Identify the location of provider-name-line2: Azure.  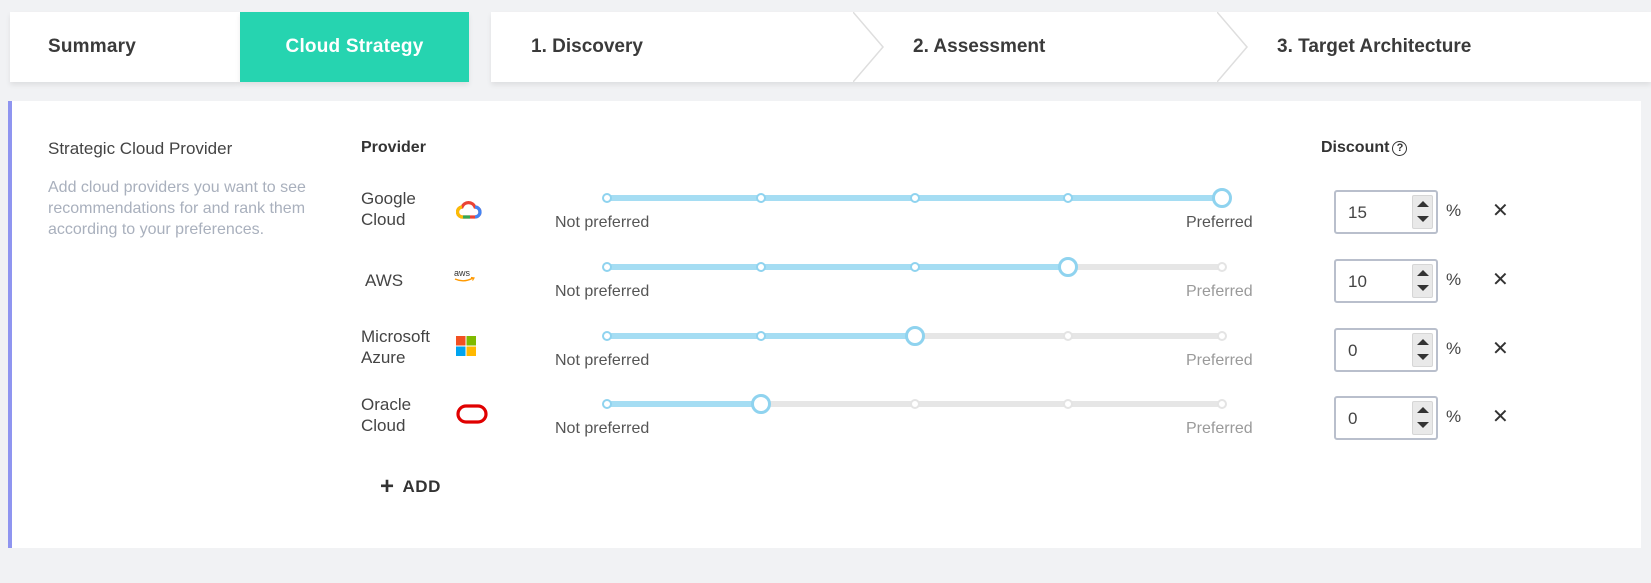
(383, 357).